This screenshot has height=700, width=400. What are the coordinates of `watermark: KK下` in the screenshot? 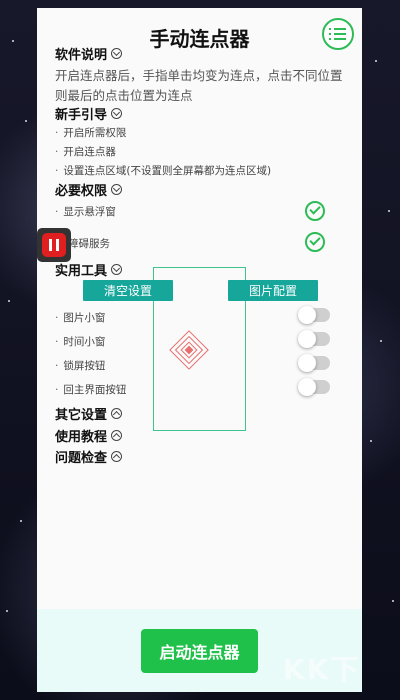 It's located at (322, 669).